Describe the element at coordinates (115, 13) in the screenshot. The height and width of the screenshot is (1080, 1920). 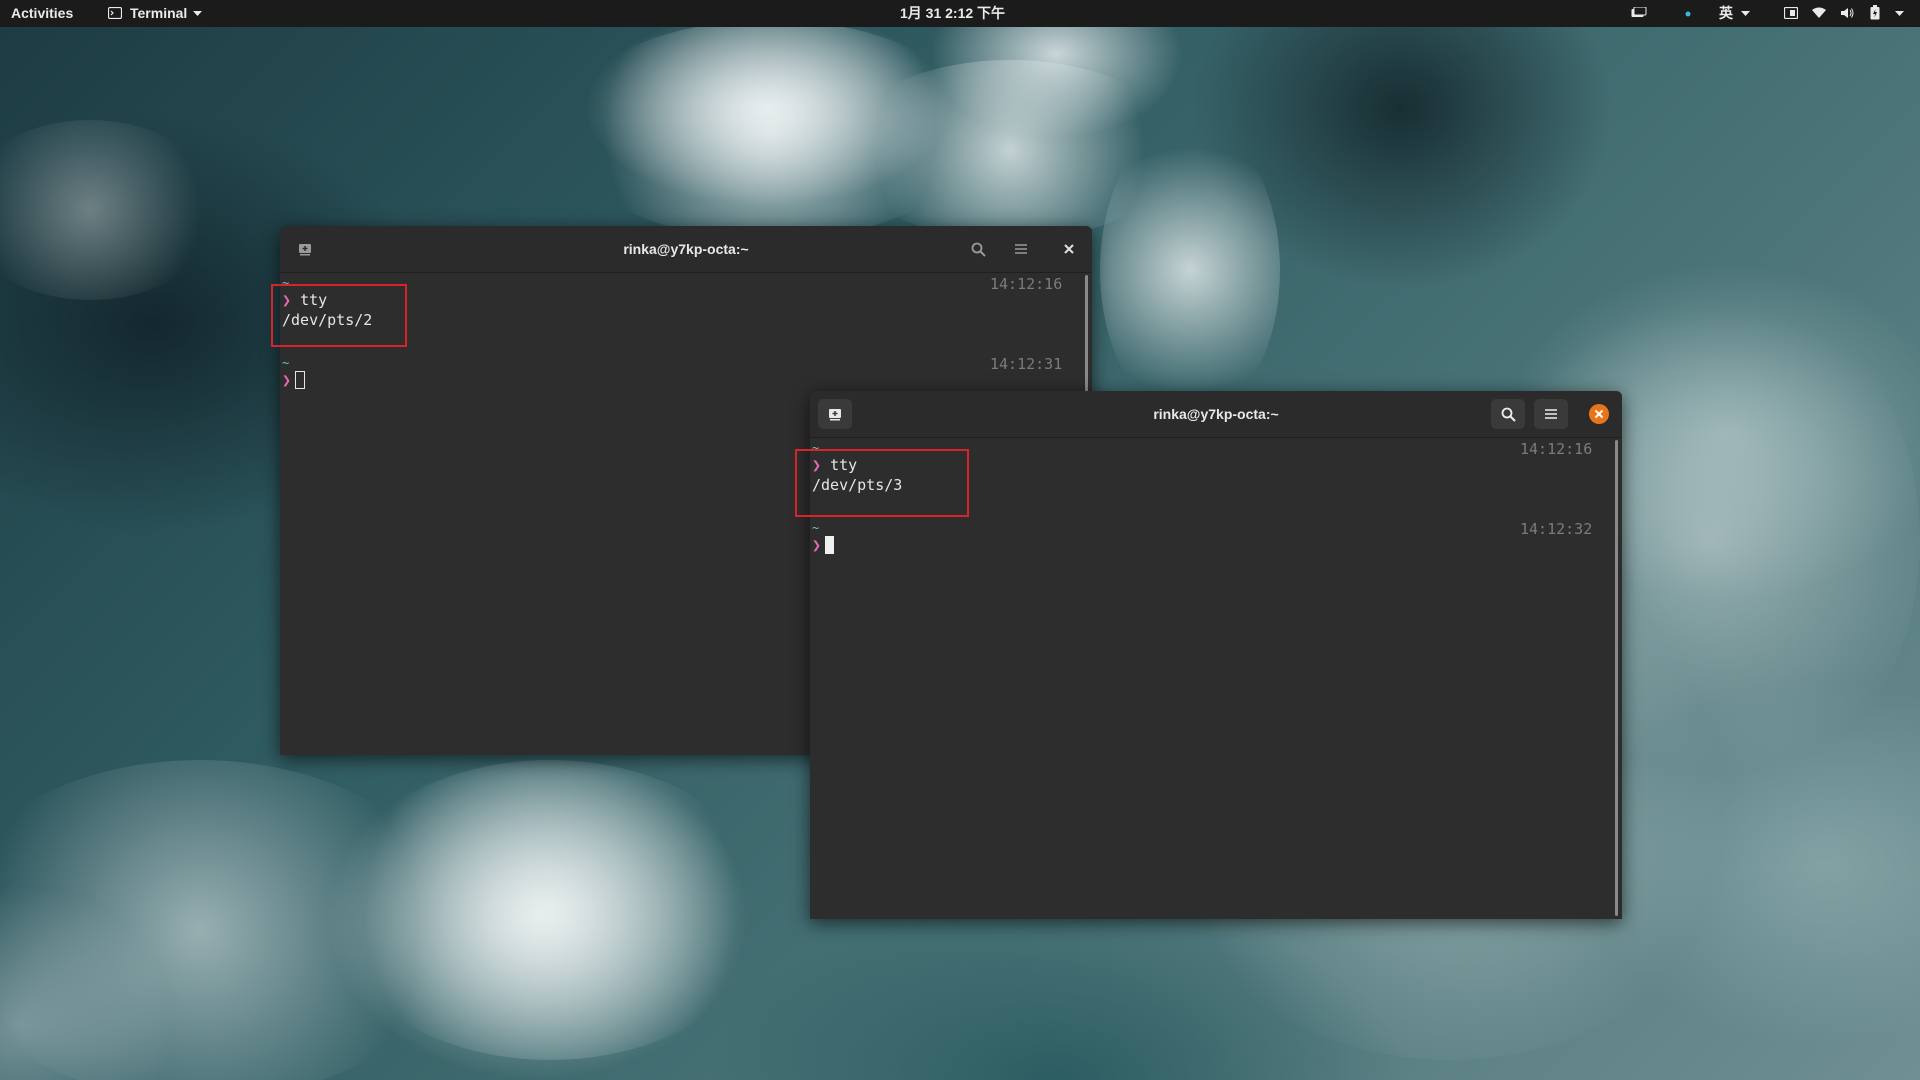
I see `terminal-icon` at that location.